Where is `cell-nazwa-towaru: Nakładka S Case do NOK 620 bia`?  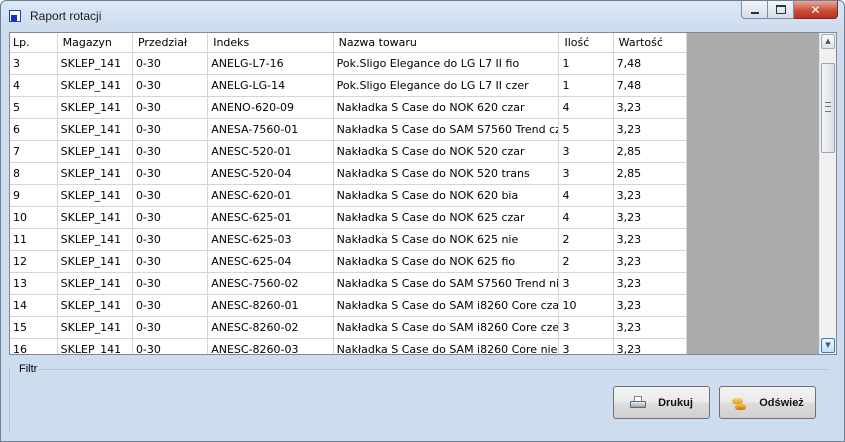 cell-nazwa-towaru: Nakładka S Case do NOK 620 bia is located at coordinates (446, 195).